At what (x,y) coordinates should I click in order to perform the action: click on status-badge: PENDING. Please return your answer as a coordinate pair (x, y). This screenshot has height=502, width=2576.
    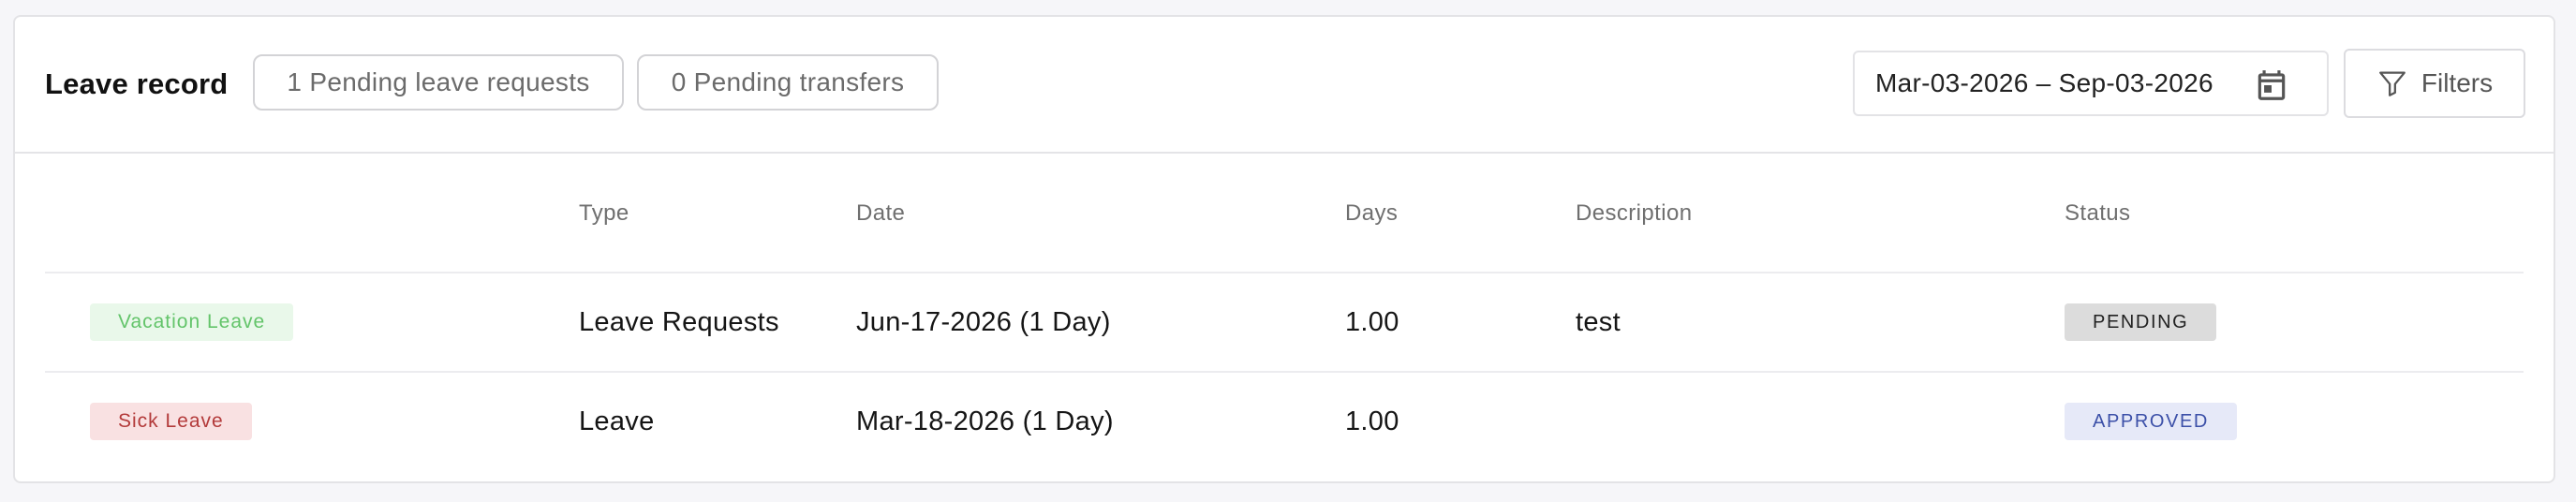
    Looking at the image, I should click on (2141, 322).